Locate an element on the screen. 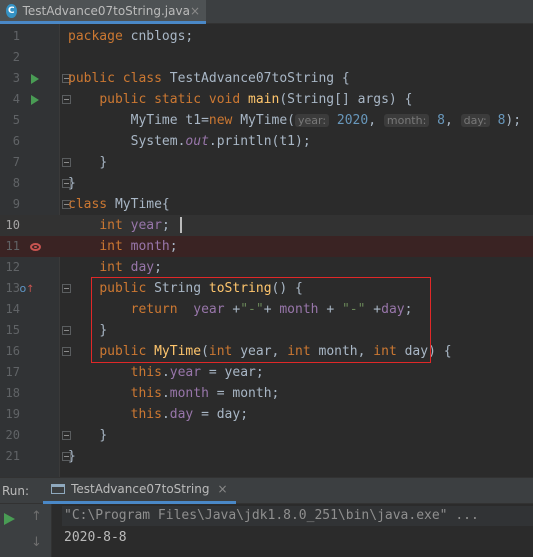 The width and height of the screenshot is (533, 557). line-number: 10 is located at coordinates (12, 225).